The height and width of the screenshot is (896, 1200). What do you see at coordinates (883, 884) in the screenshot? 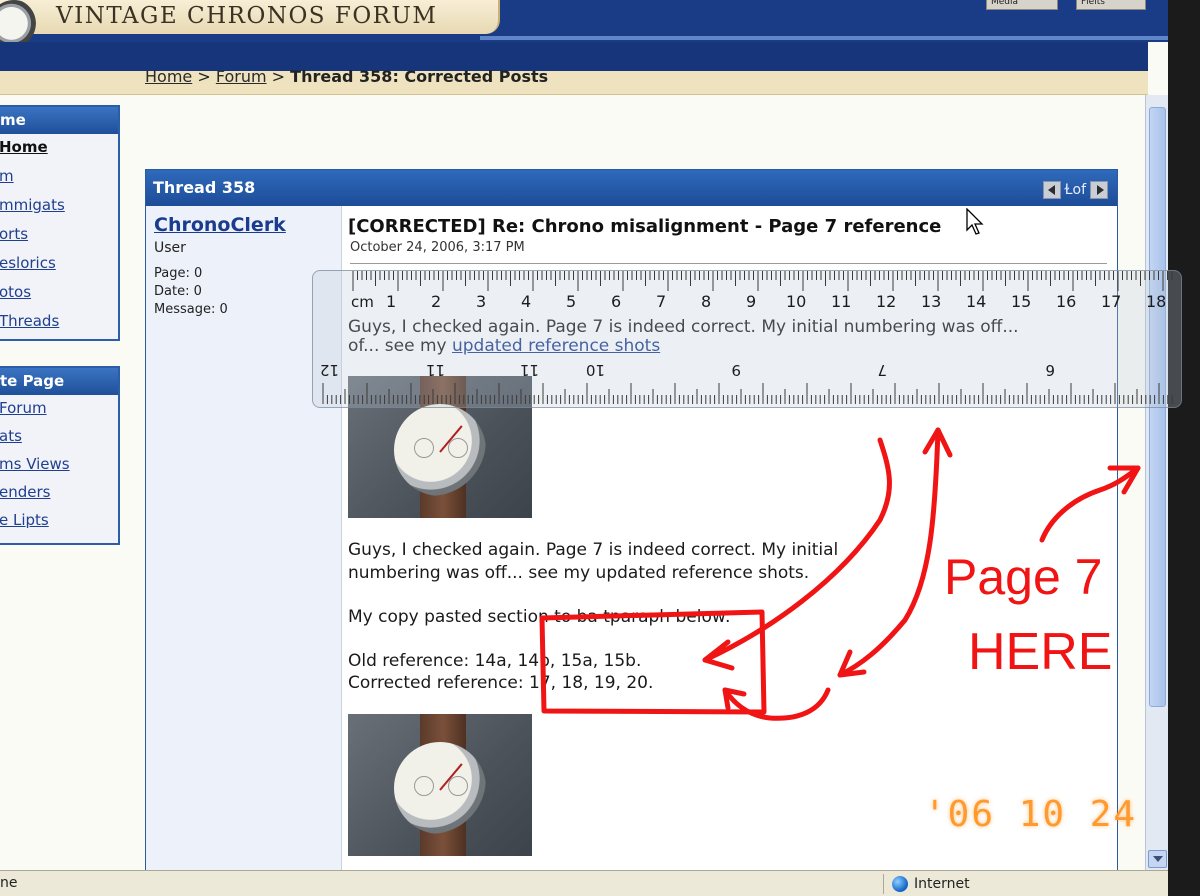
I see `status-divider` at bounding box center [883, 884].